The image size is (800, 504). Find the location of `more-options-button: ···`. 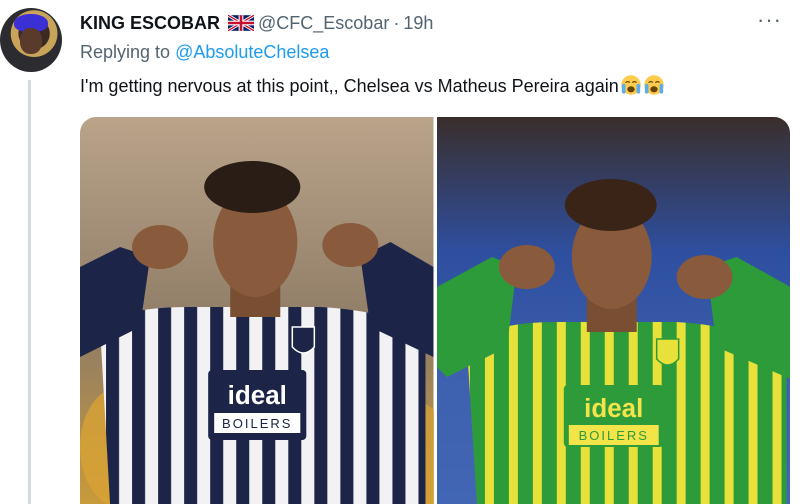

more-options-button: ··· is located at coordinates (769, 20).